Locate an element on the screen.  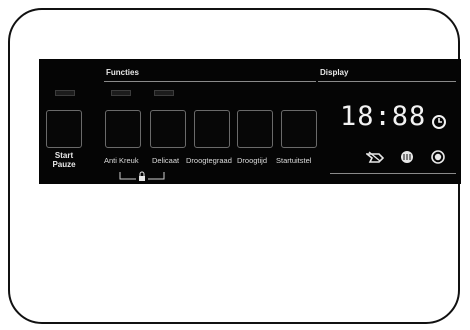
anti-kreuk-label: Anti Kreuk is located at coordinates (121, 160).